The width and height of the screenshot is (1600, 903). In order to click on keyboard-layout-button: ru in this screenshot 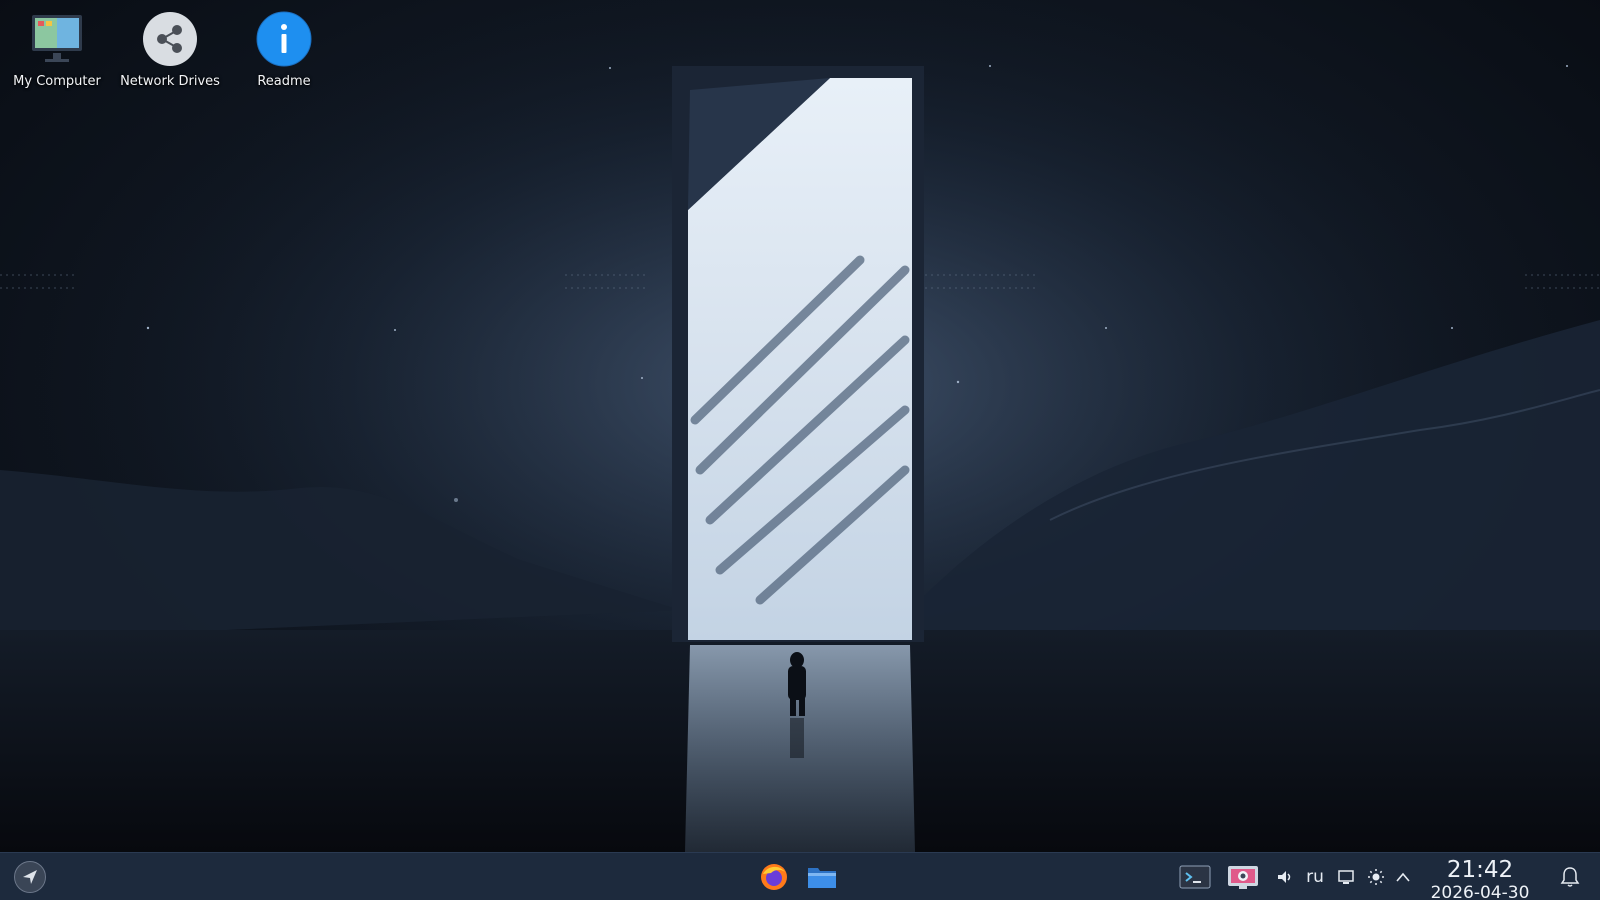, I will do `click(1315, 877)`.